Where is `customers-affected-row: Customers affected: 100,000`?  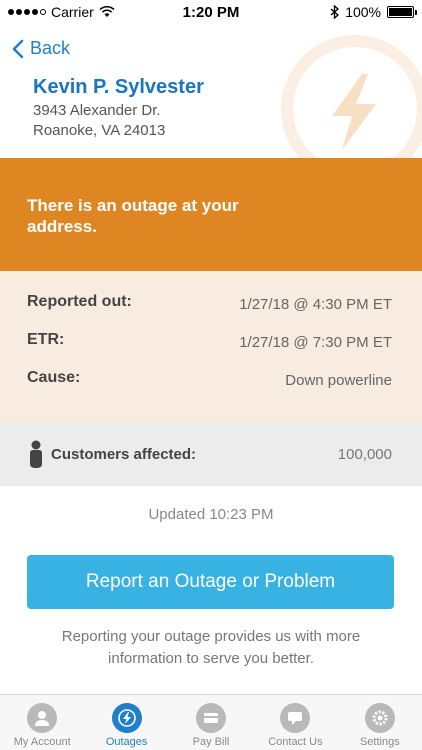 customers-affected-row: Customers affected: 100,000 is located at coordinates (211, 454).